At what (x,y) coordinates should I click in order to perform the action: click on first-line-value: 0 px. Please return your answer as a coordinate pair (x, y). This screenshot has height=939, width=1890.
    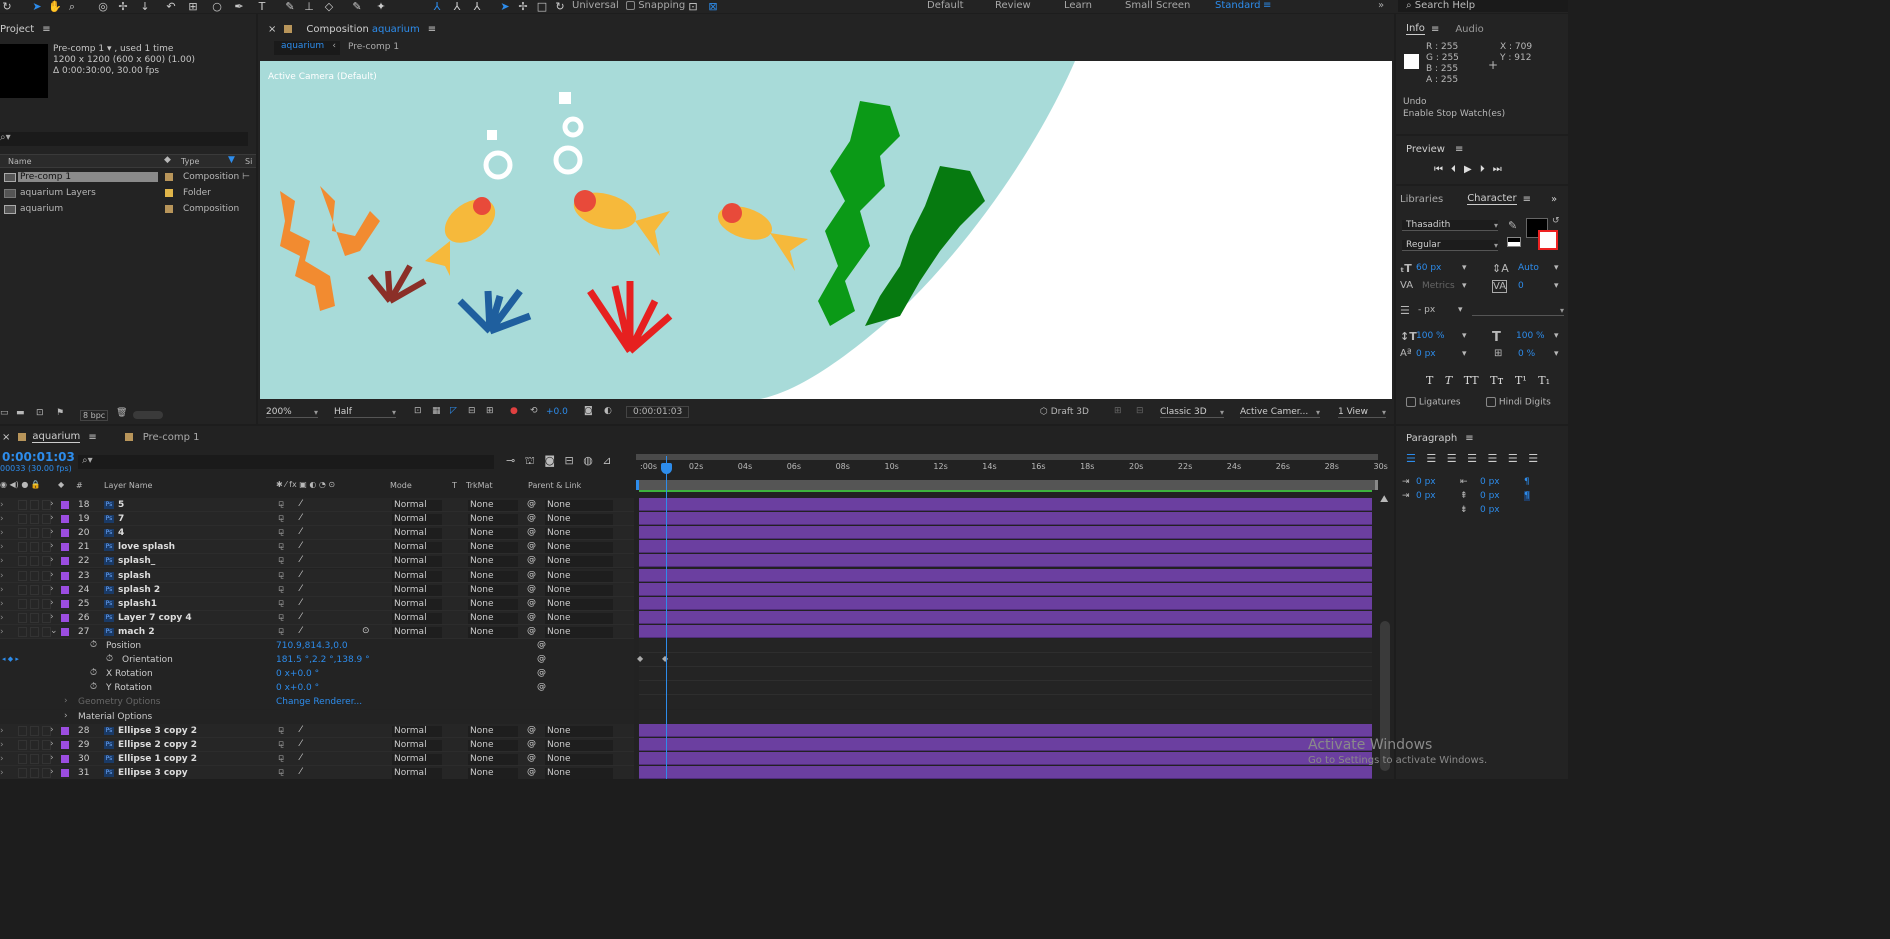
    Looking at the image, I should click on (1426, 496).